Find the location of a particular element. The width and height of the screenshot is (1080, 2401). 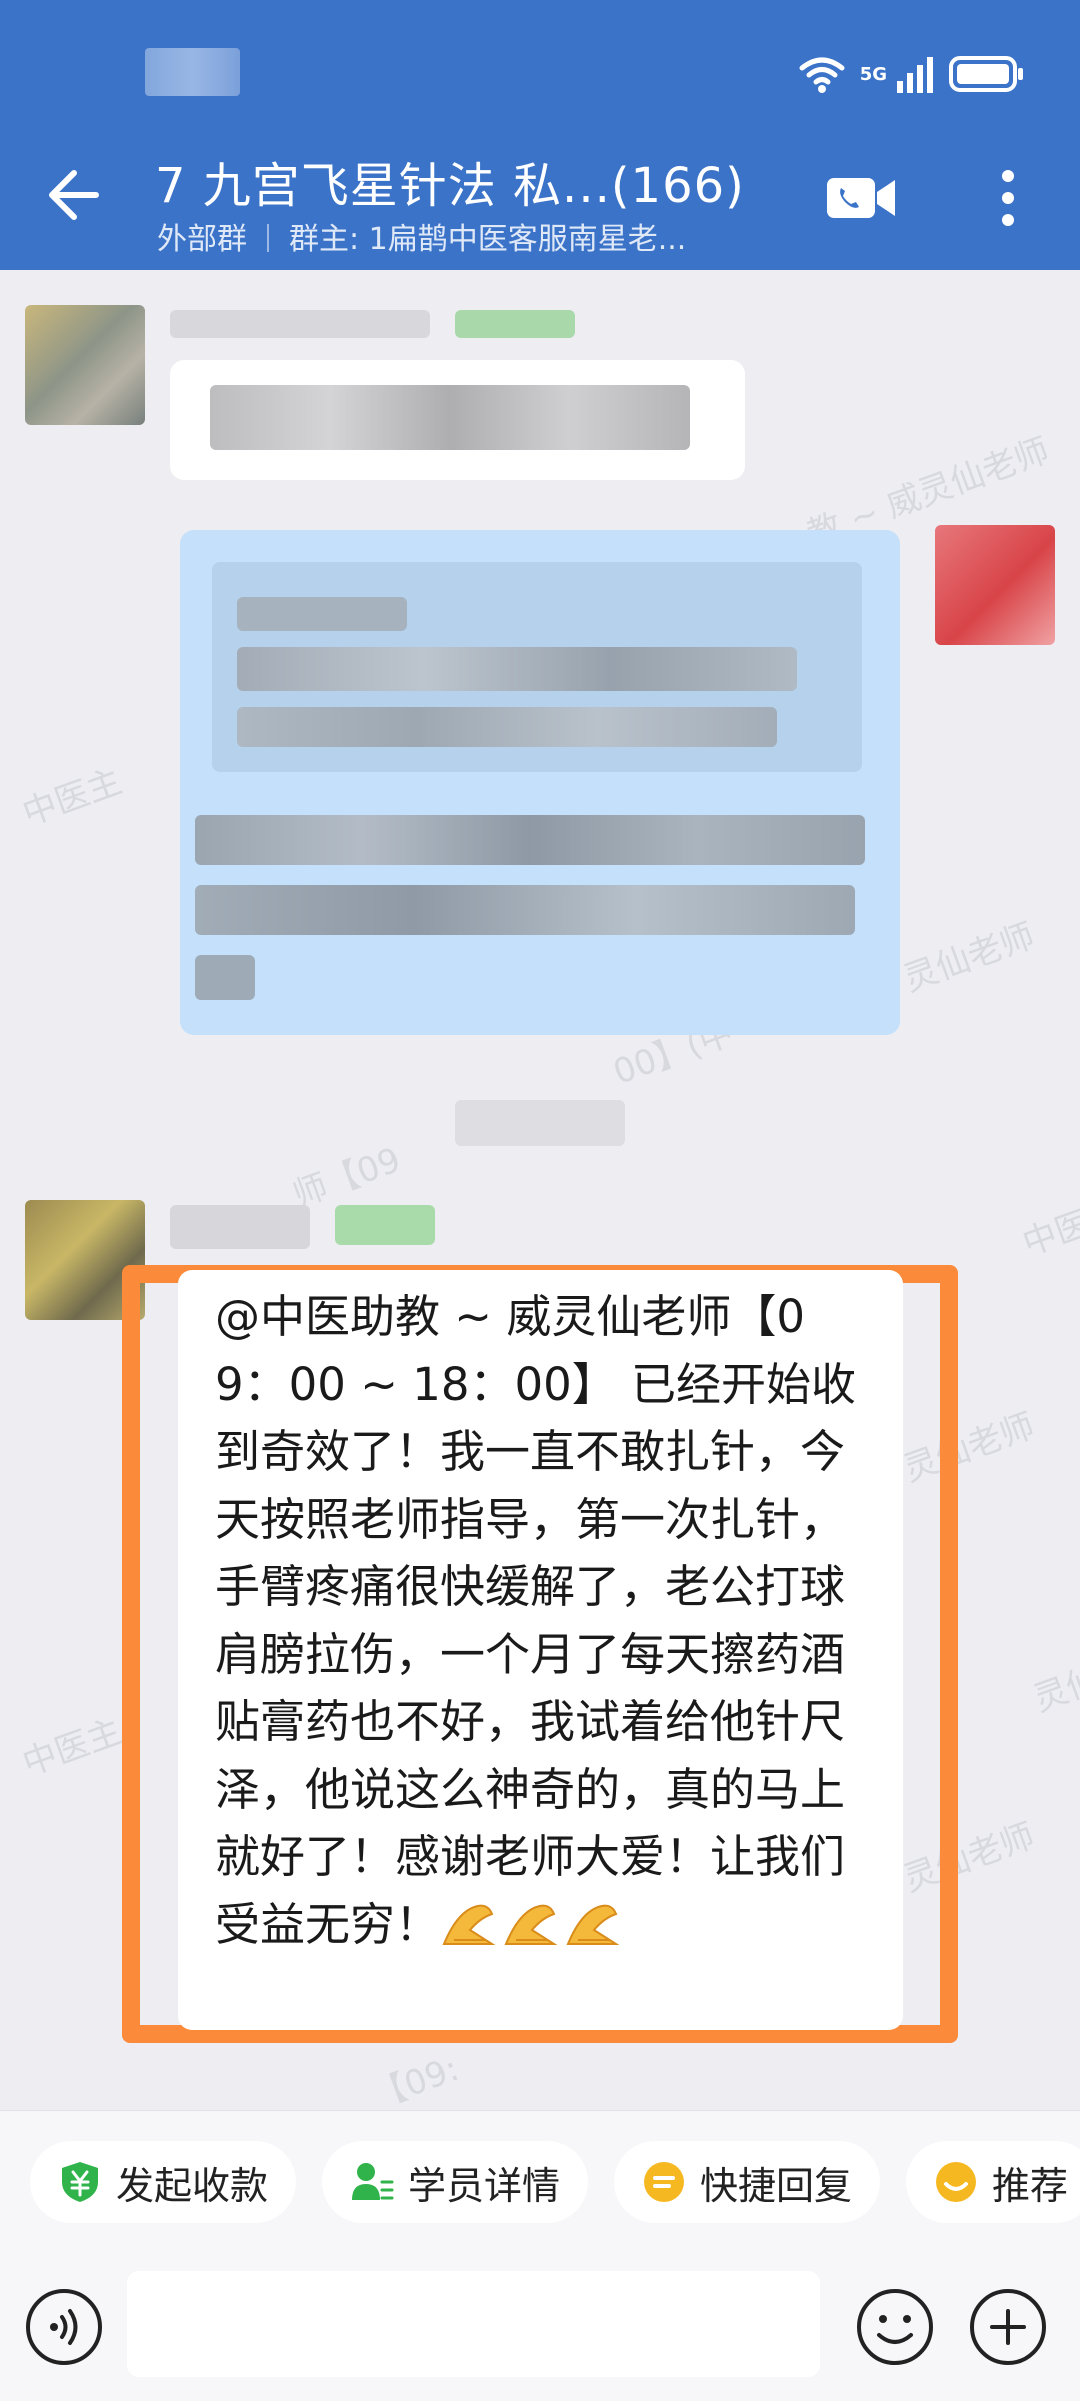

watermark: 【09: is located at coordinates (416, 2079).